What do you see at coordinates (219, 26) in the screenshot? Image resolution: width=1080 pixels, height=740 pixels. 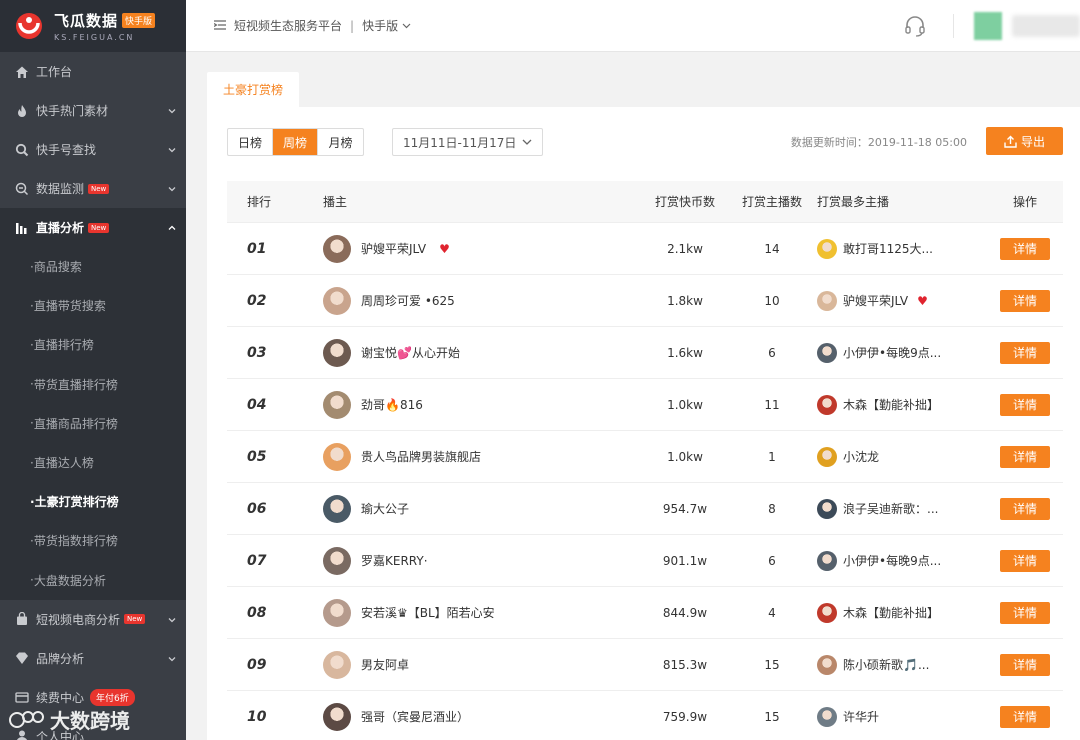 I see `menu-toggle-icon` at bounding box center [219, 26].